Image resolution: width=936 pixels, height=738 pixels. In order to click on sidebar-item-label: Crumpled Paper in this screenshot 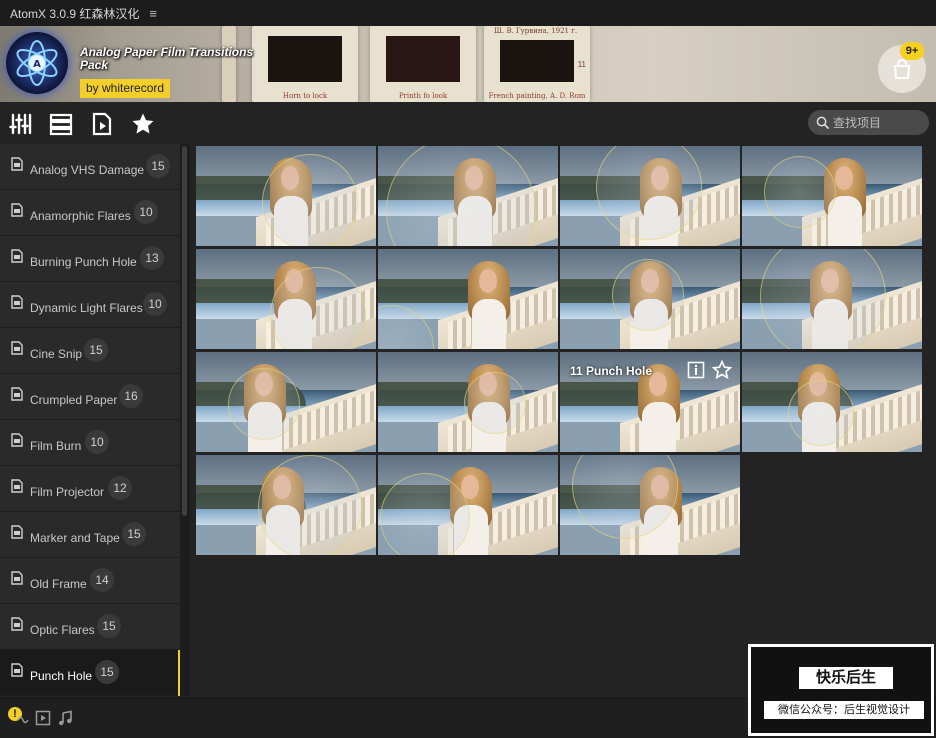, I will do `click(74, 400)`.